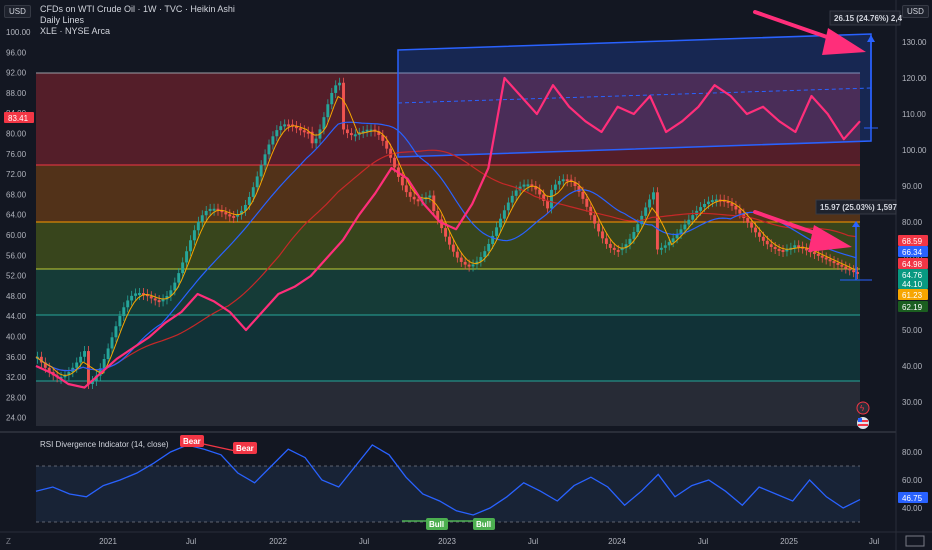  Describe the element at coordinates (634, 95) in the screenshot. I see `price-channel` at that location.